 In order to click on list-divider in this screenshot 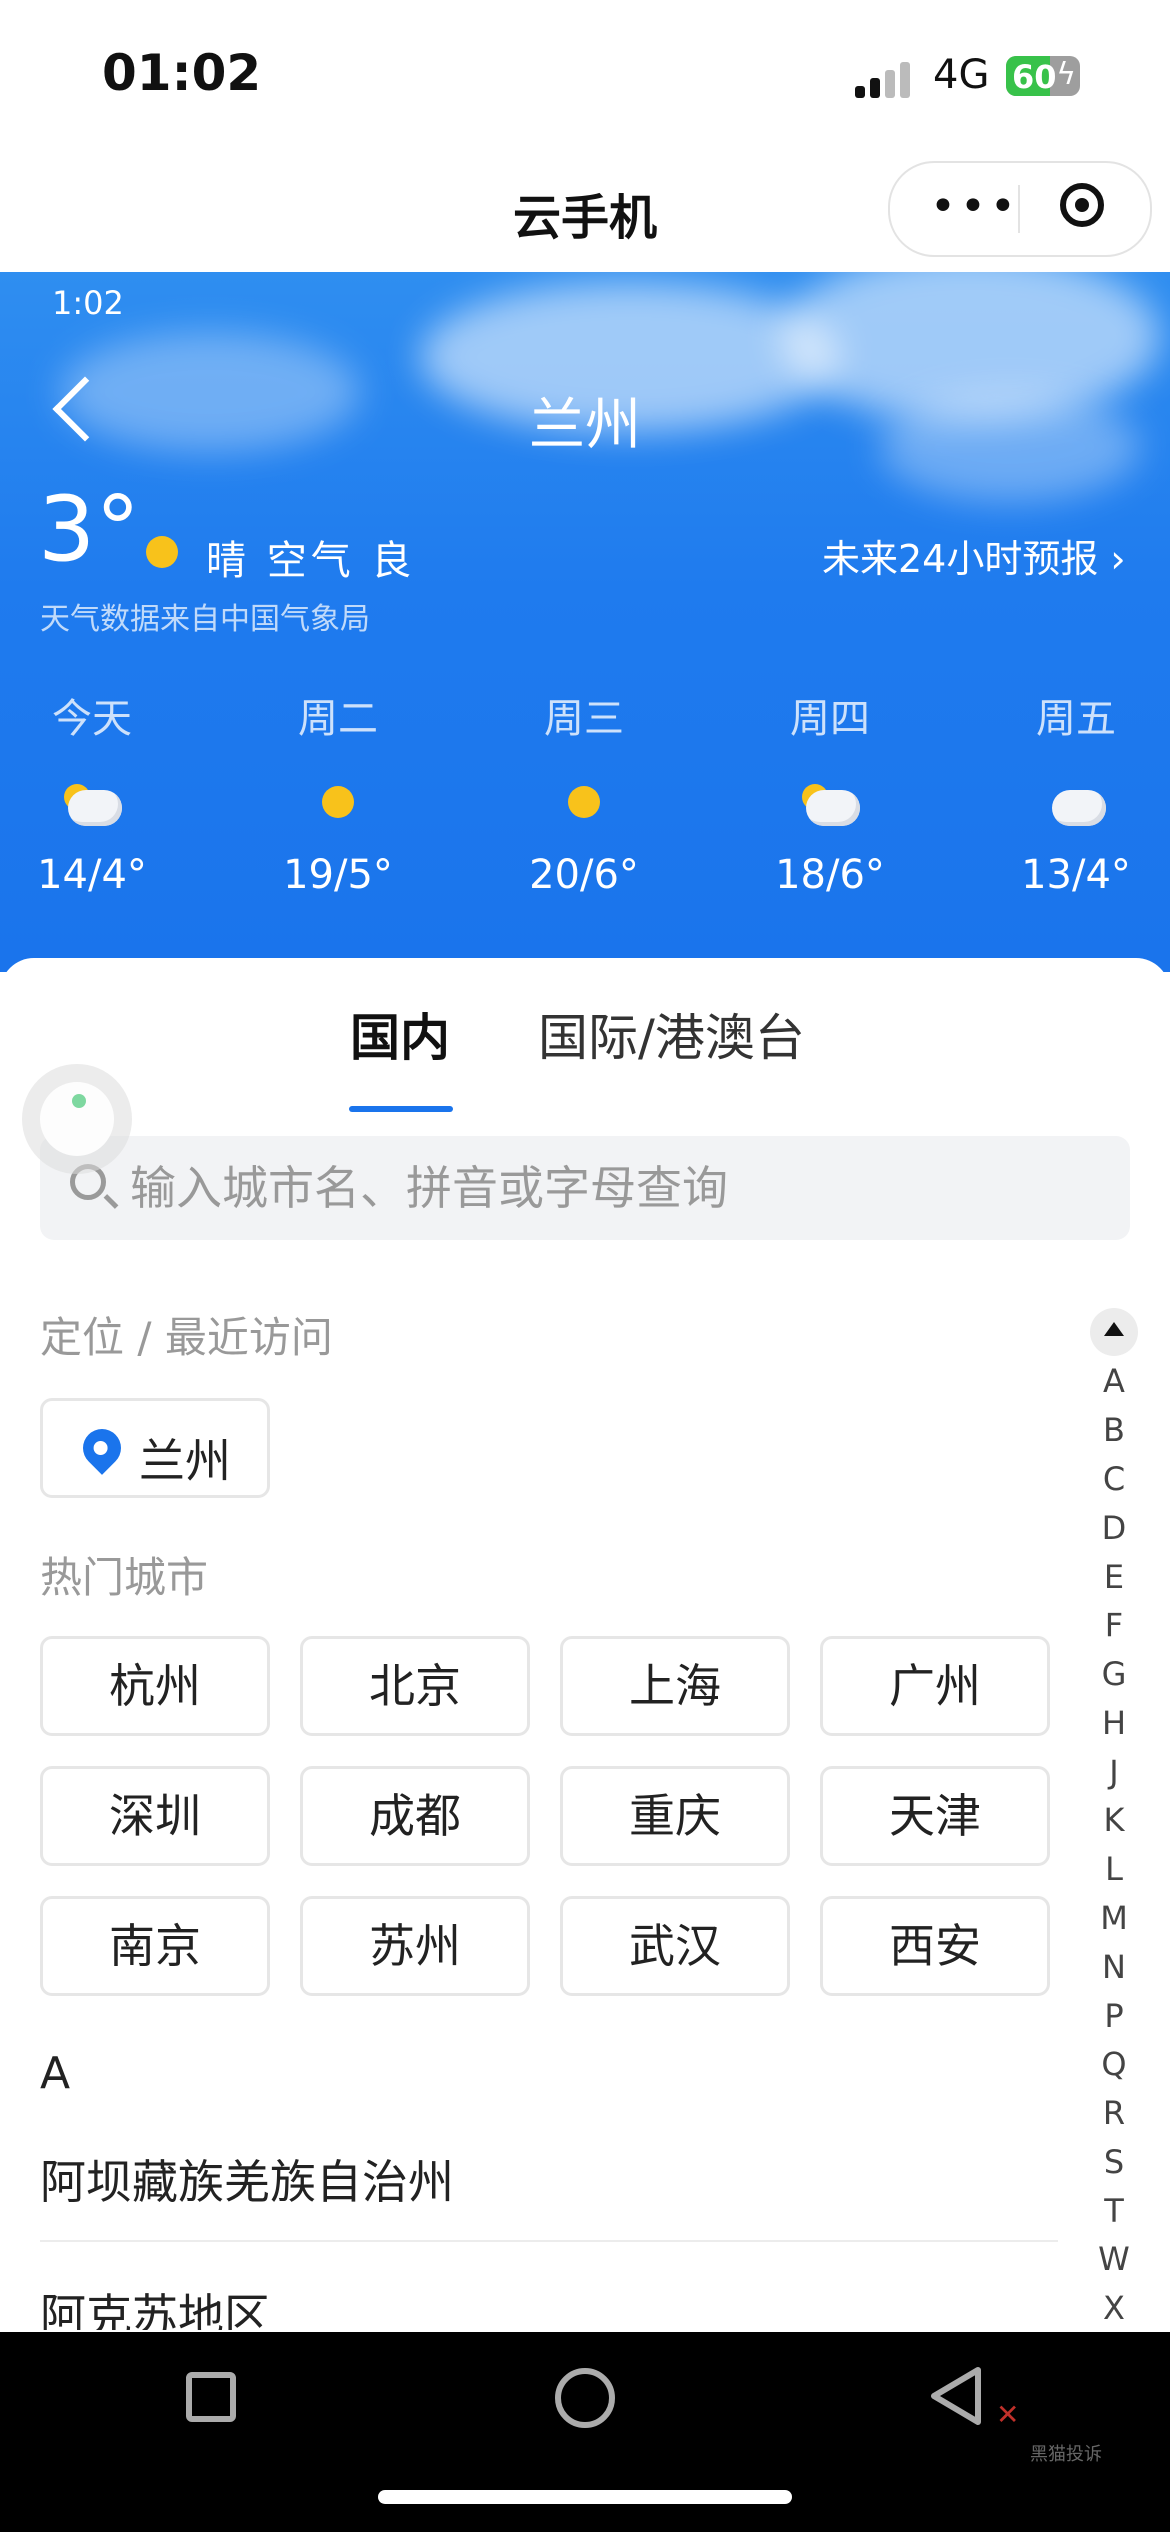, I will do `click(549, 2241)`.